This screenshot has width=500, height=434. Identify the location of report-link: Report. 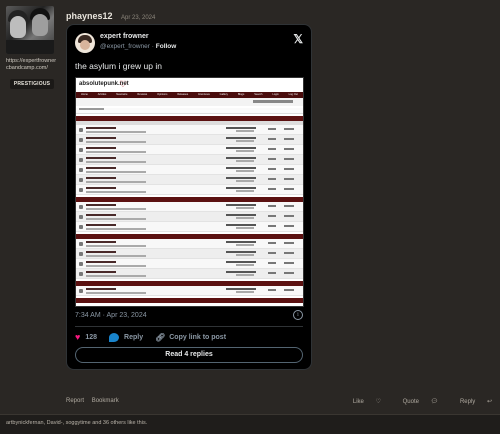
(75, 401).